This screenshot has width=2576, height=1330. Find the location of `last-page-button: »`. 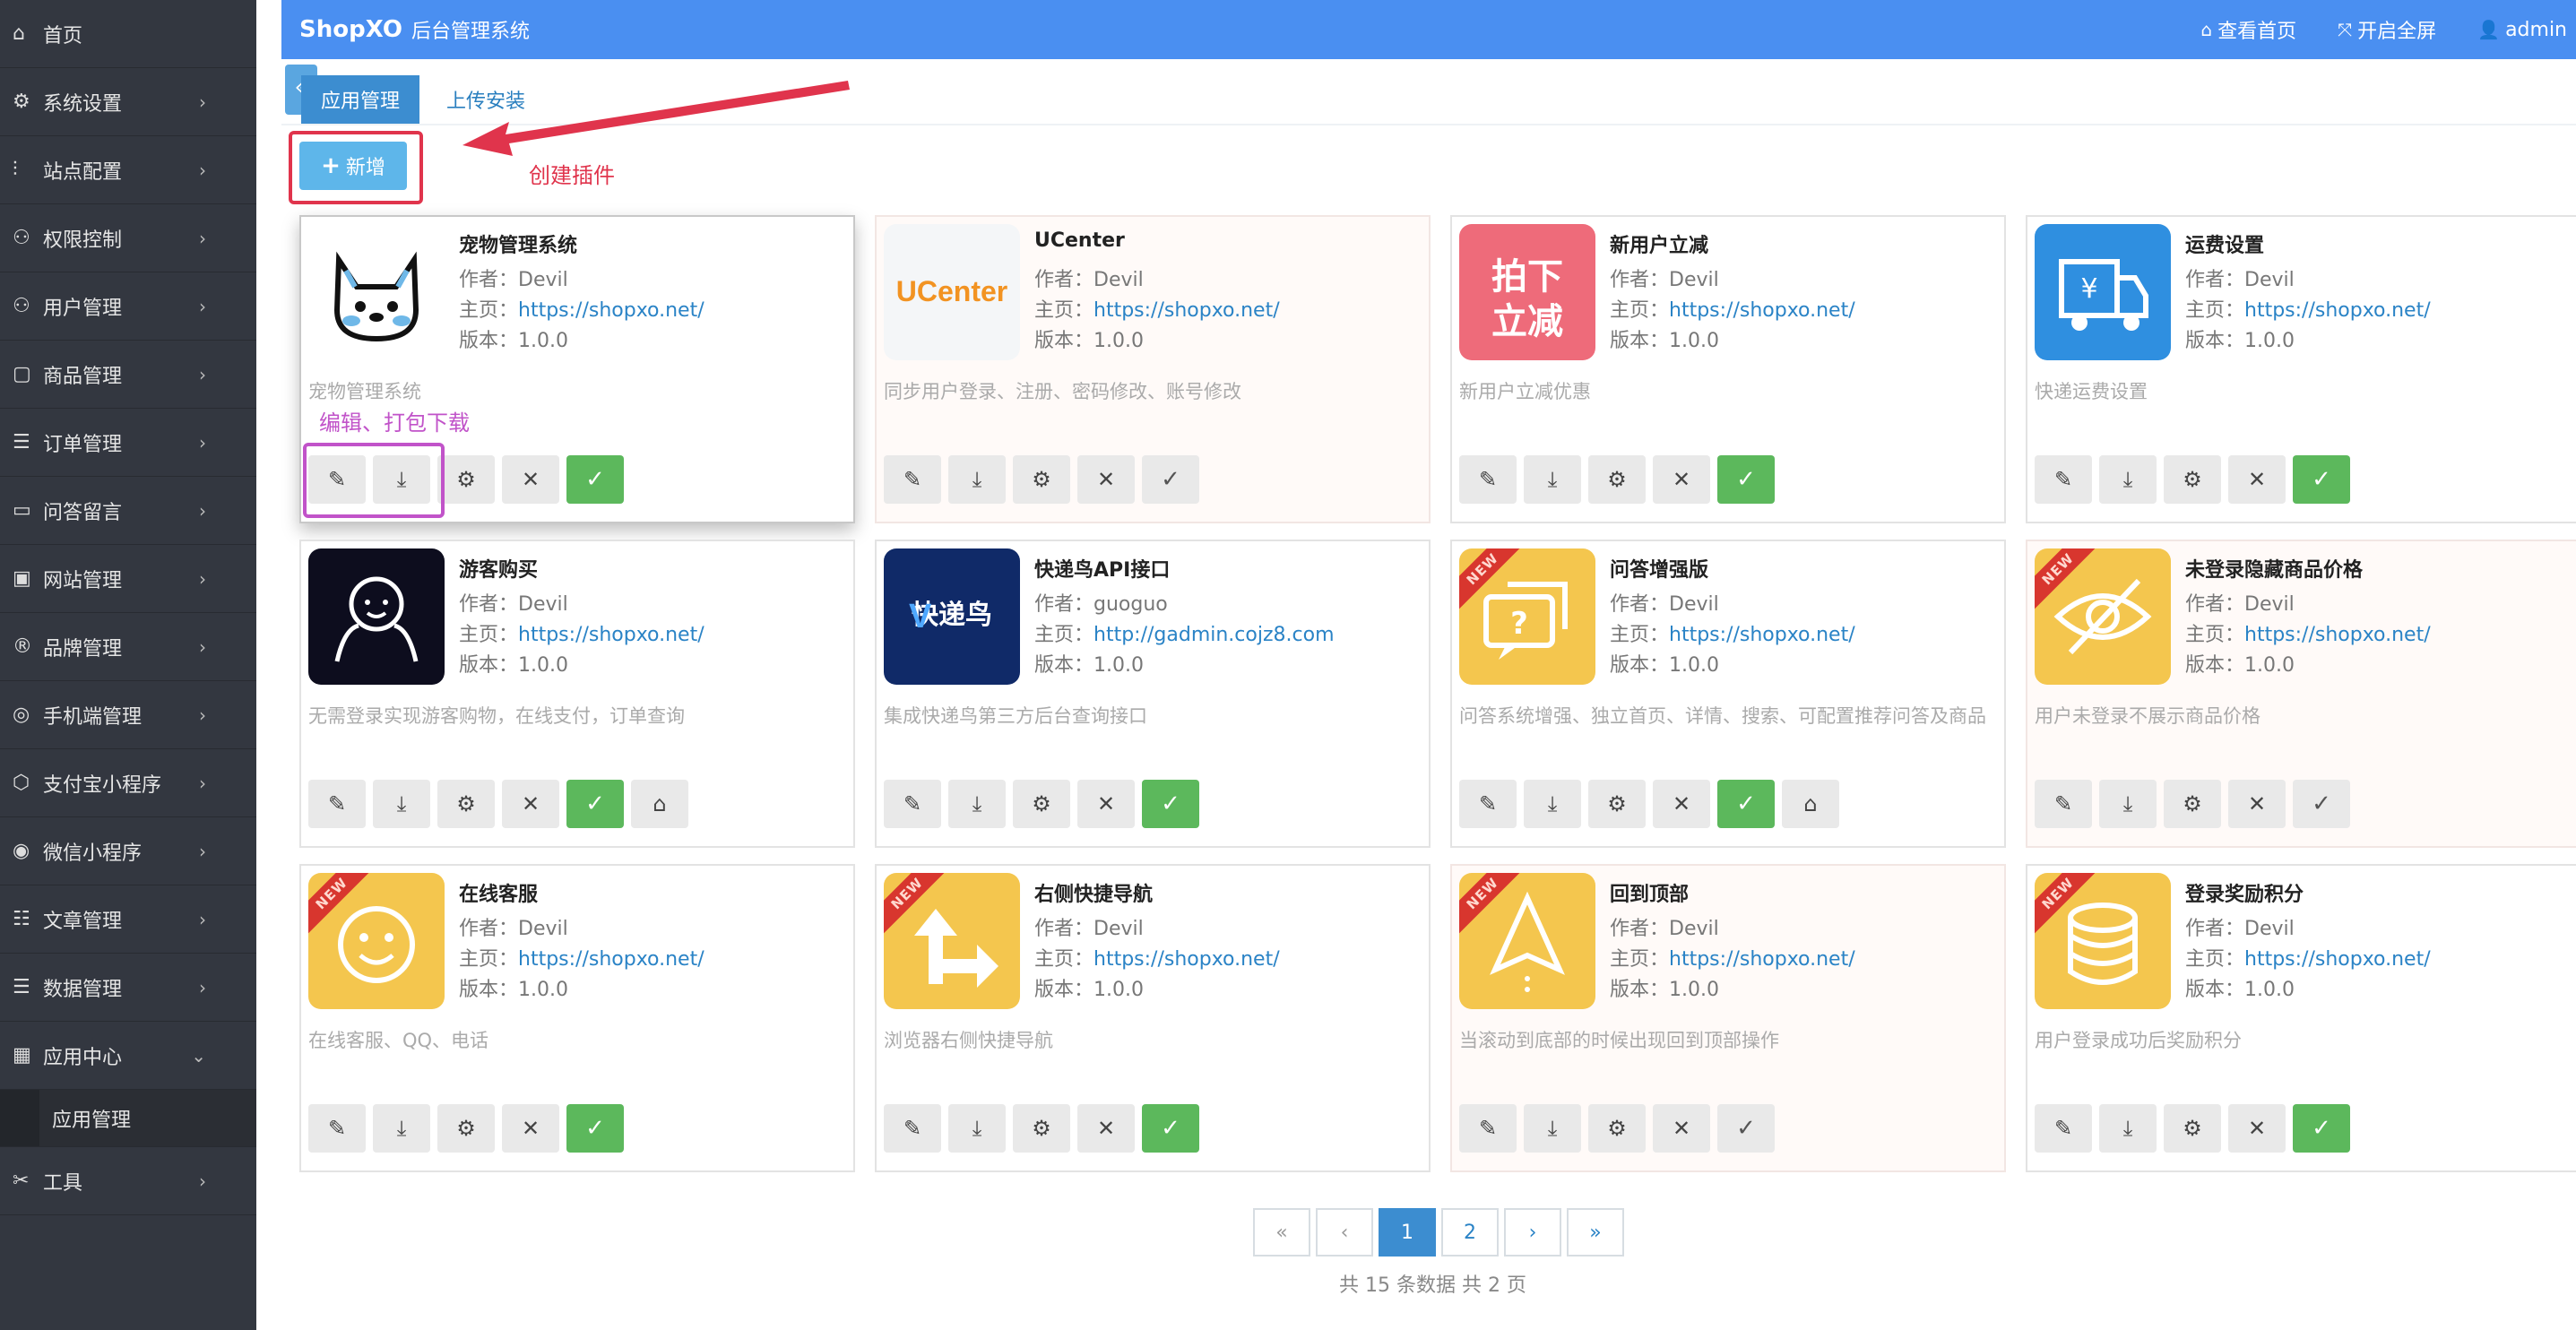

last-page-button: » is located at coordinates (1595, 1232).